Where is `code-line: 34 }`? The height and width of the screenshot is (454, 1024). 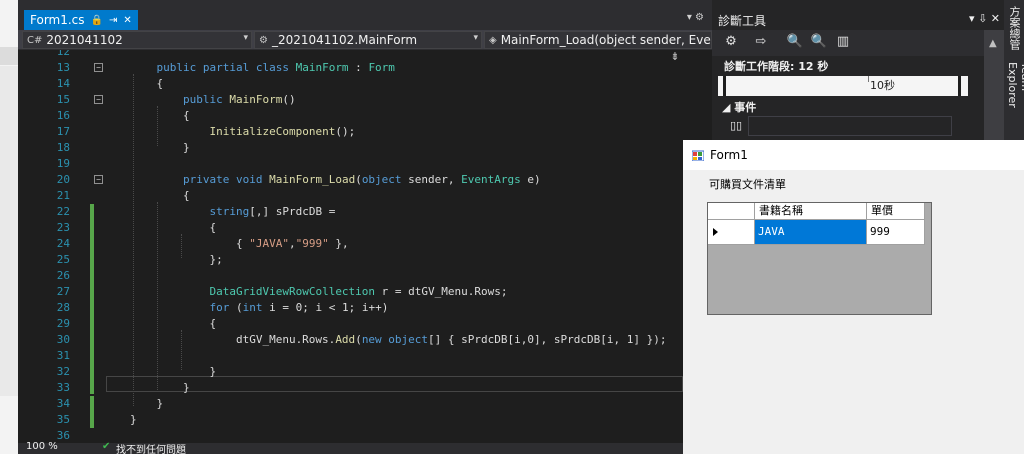
code-line: 34 } is located at coordinates (350, 404).